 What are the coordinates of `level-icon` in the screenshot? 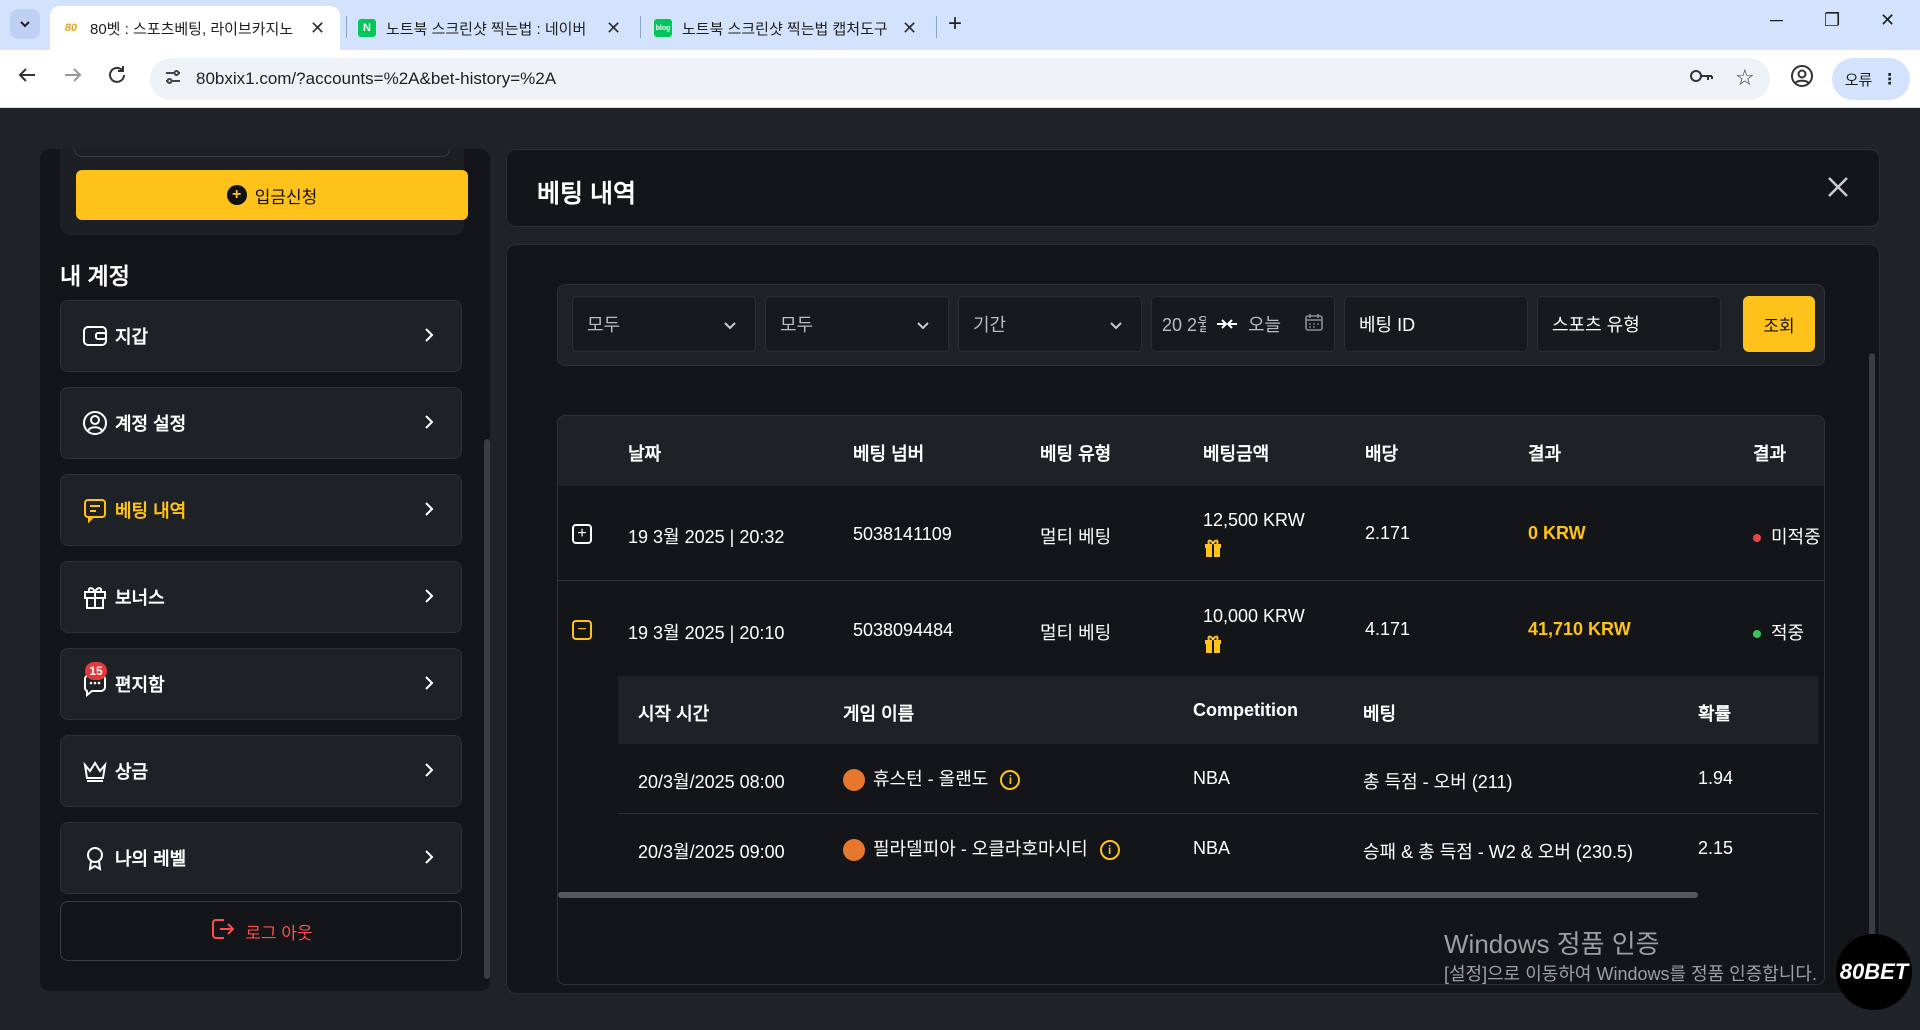 It's located at (95, 858).